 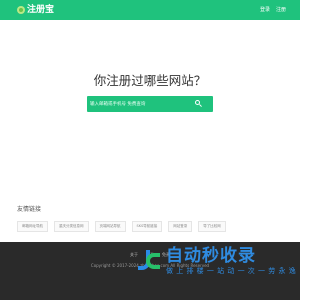 I want to click on friend-links-title: 友情链接, so click(x=29, y=209).